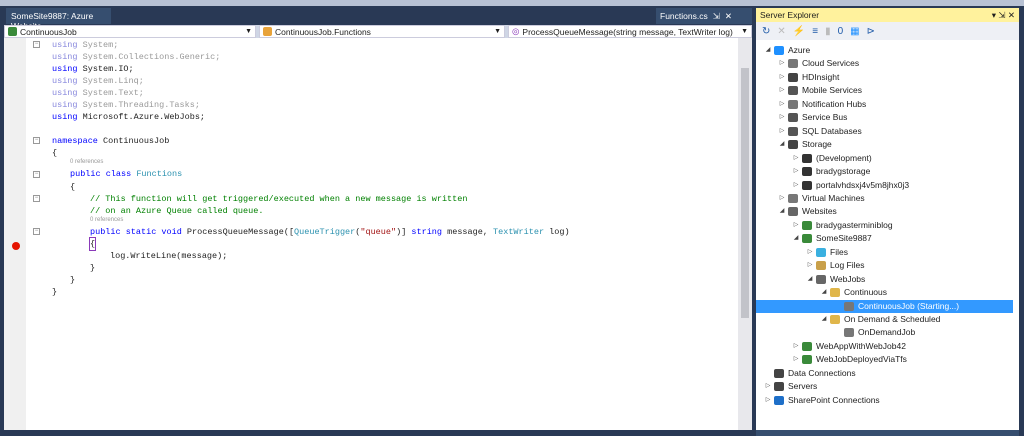  Describe the element at coordinates (766, 31) in the screenshot. I see `refresh-icon: ↻` at that location.